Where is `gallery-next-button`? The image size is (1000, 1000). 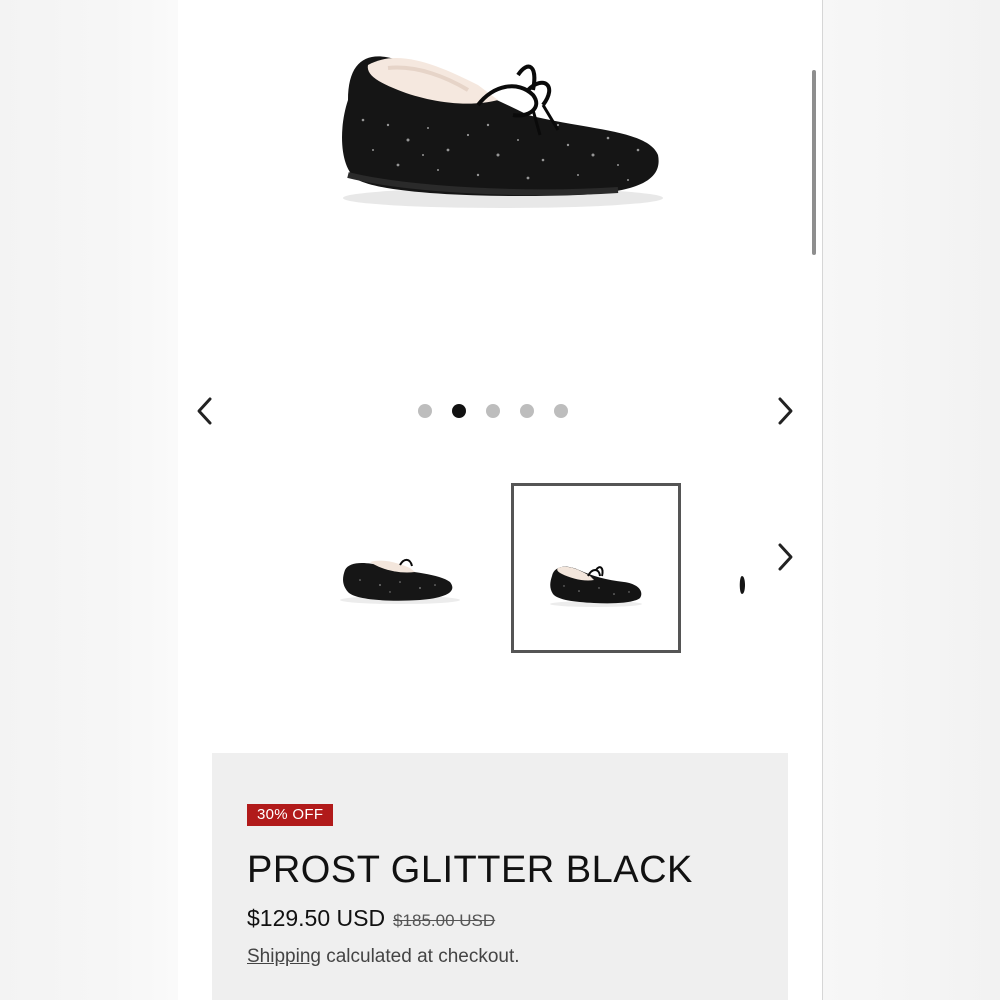
gallery-next-button is located at coordinates (785, 411).